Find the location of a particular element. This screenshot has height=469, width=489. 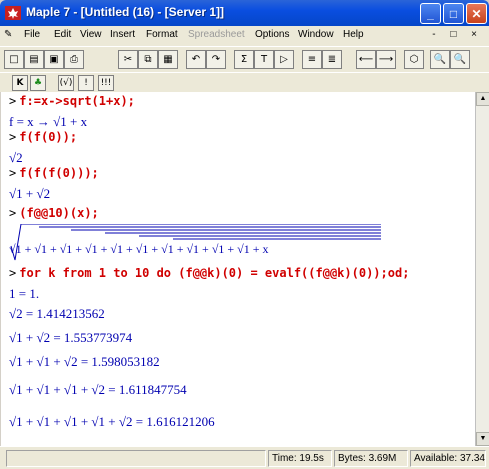

output-line: √2 = 1.414213562 is located at coordinates (57, 313).